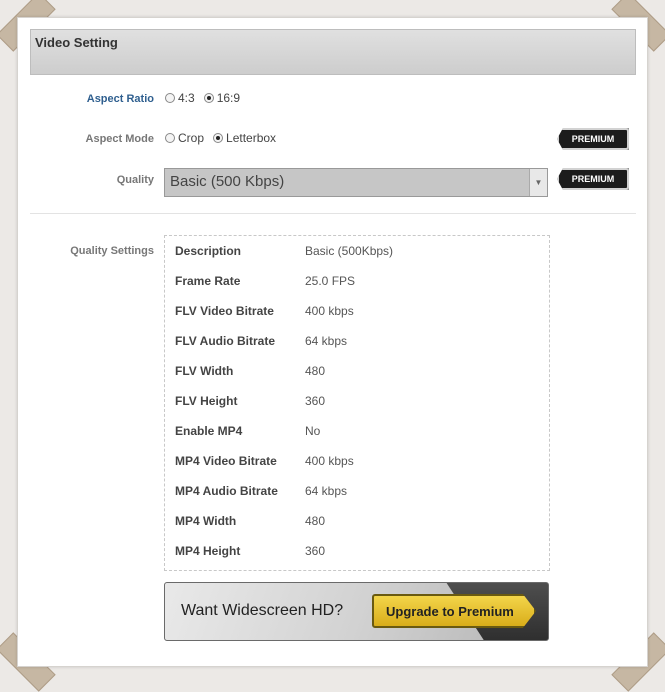 This screenshot has width=665, height=692. Describe the element at coordinates (208, 251) in the screenshot. I see `setting-key: Description` at that location.